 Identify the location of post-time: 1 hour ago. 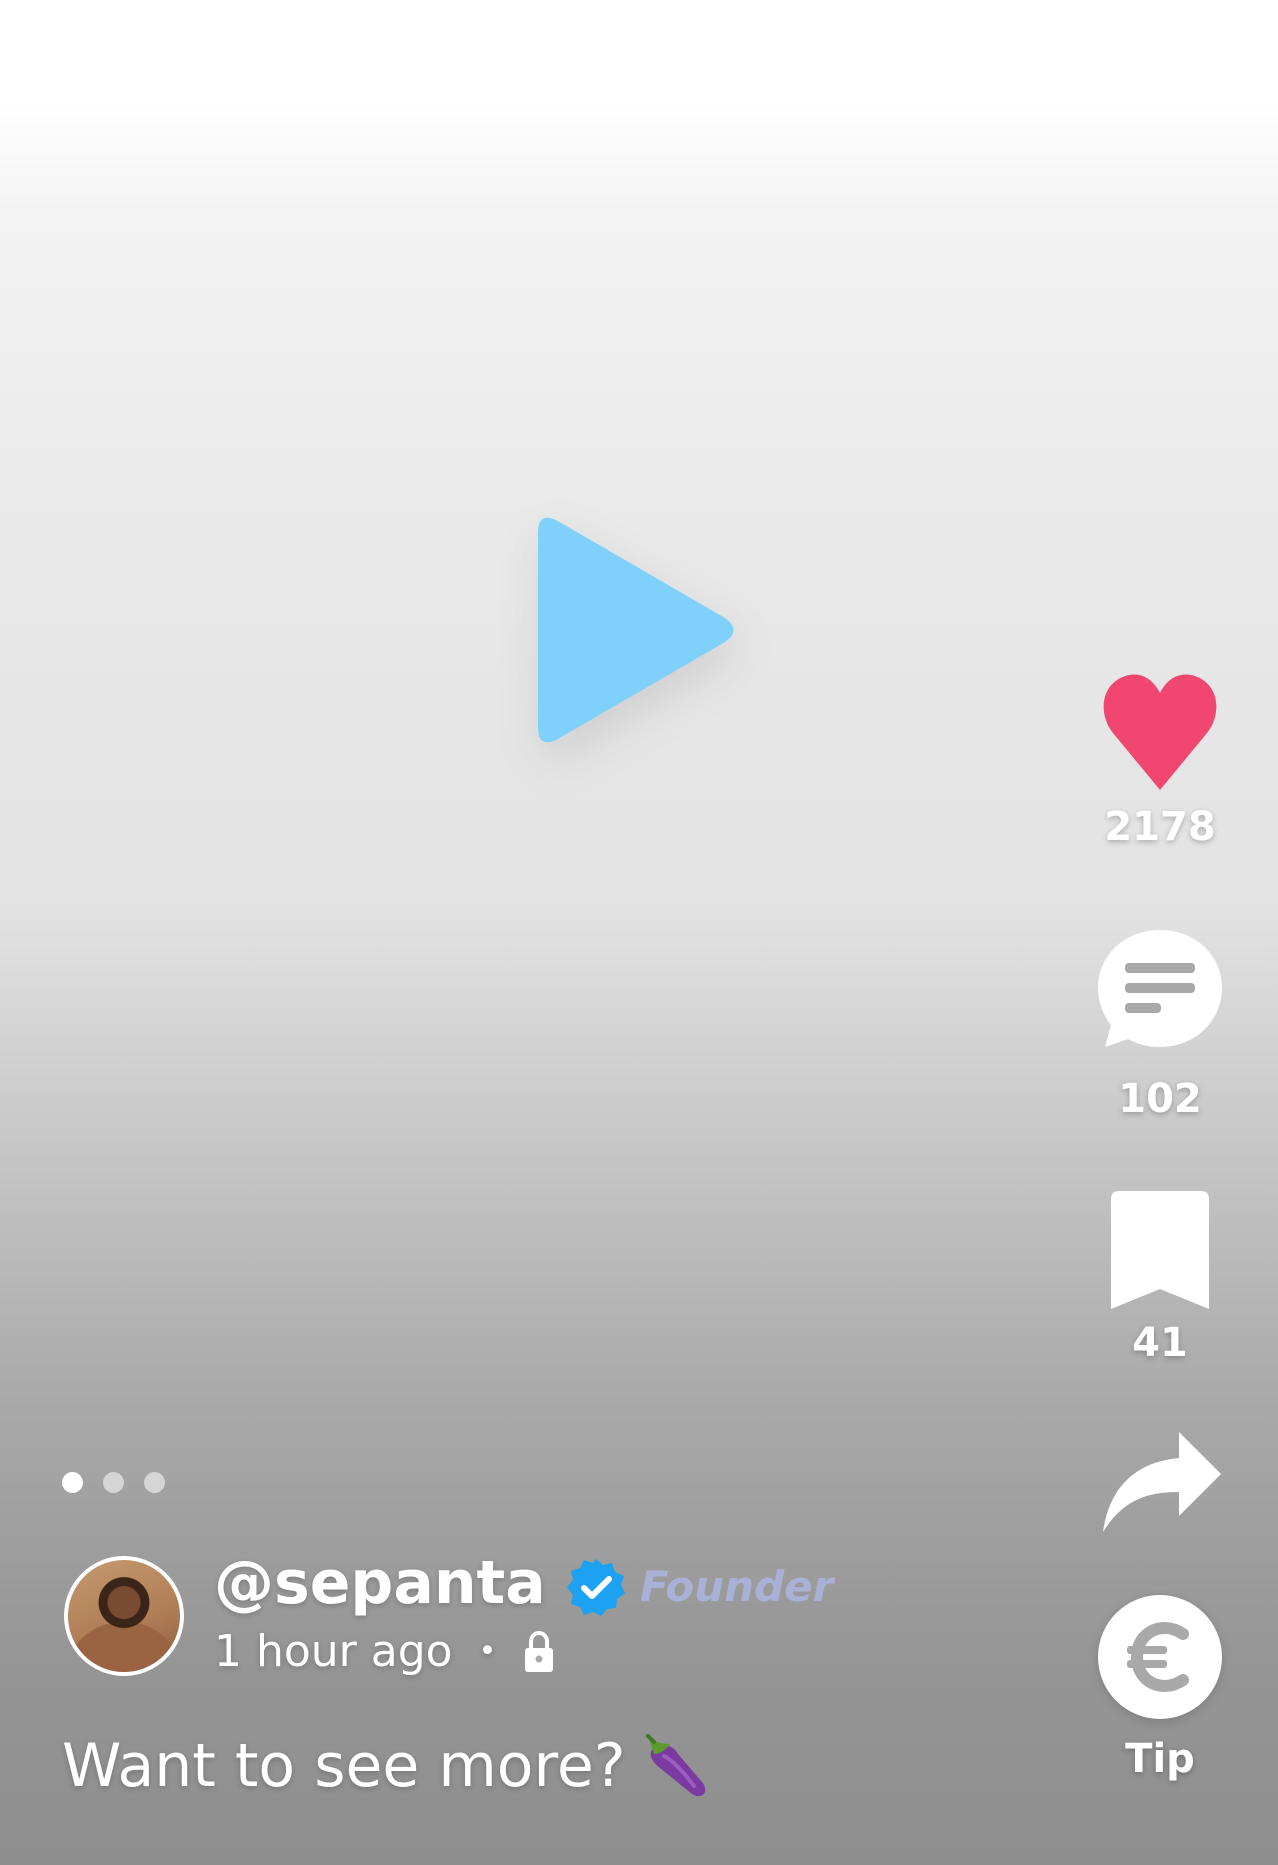
(333, 1651).